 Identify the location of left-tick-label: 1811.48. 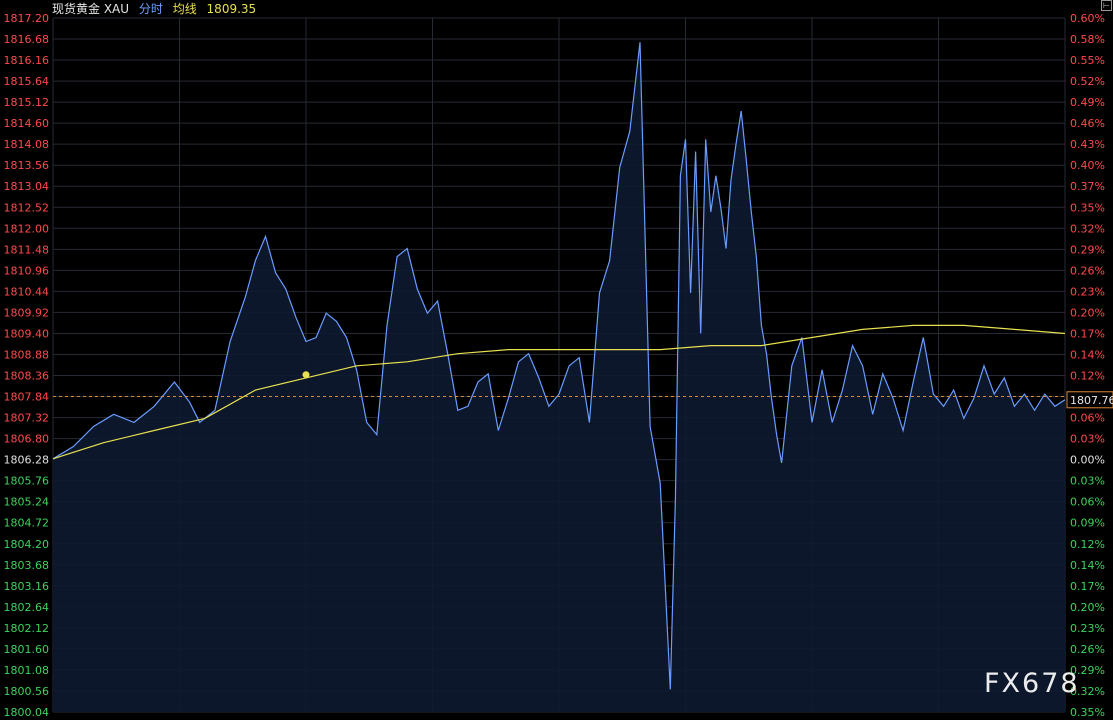
(27, 249).